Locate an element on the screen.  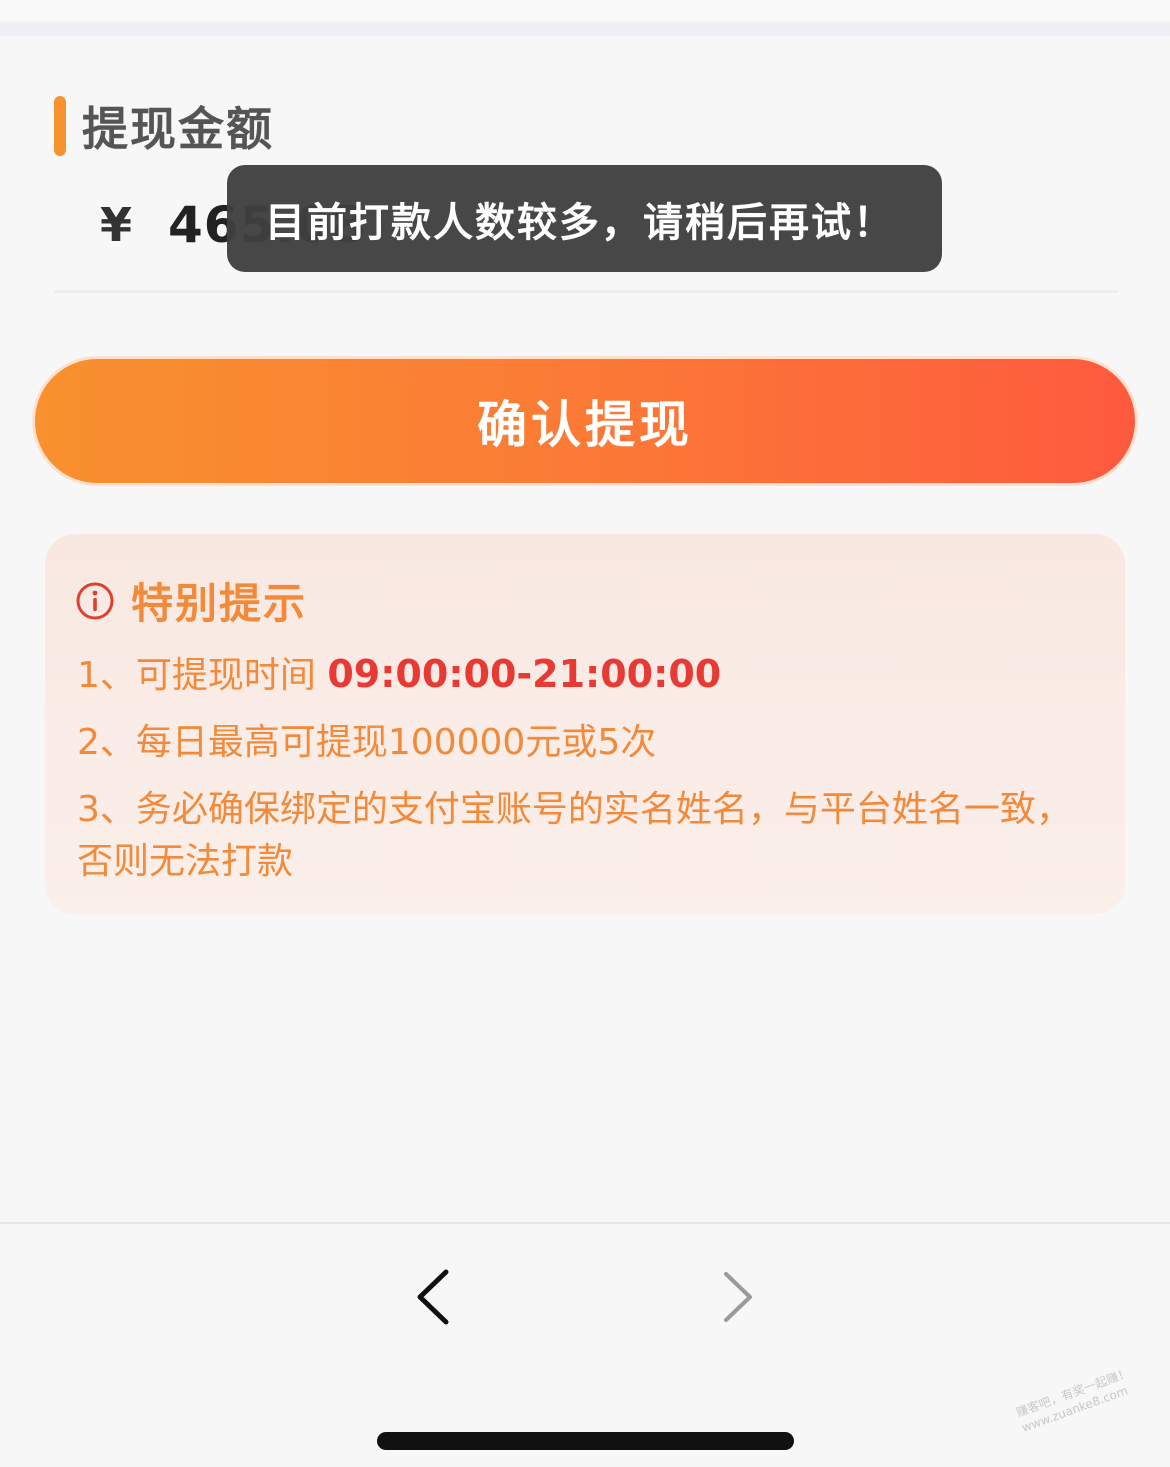
back-button is located at coordinates (435, 1297).